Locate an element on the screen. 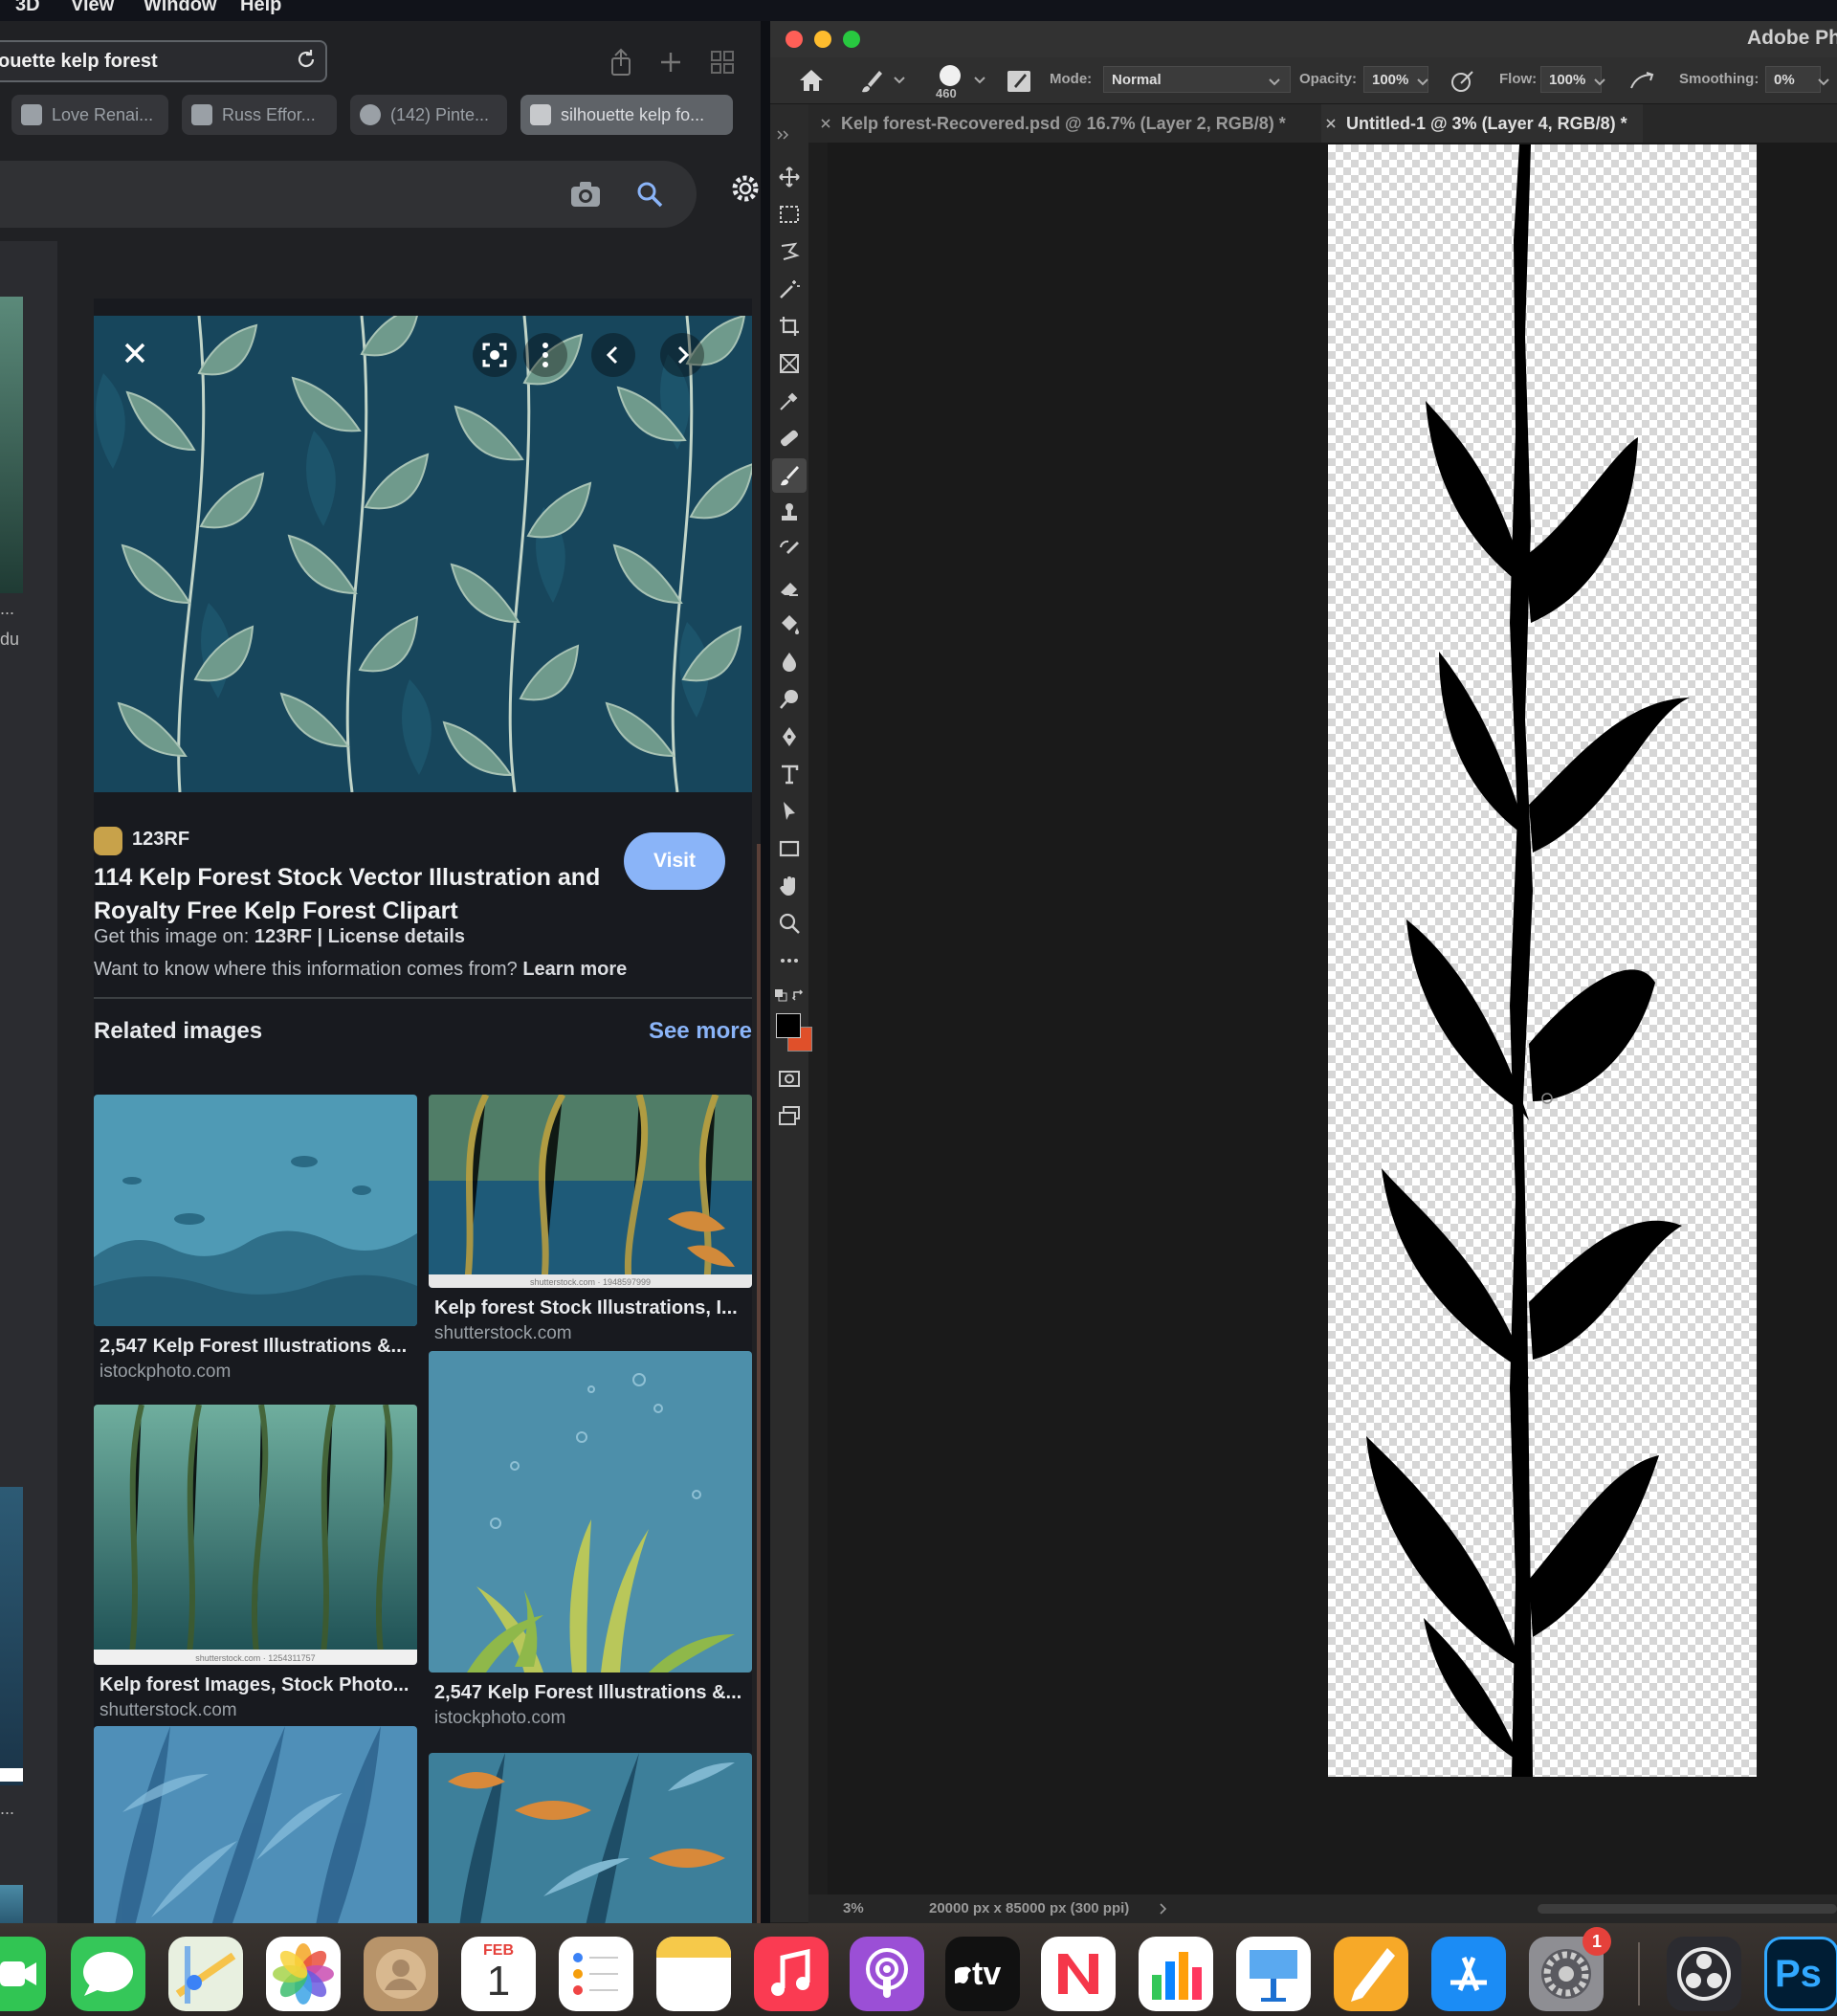 The height and width of the screenshot is (2016, 1837). next-button is located at coordinates (682, 355).